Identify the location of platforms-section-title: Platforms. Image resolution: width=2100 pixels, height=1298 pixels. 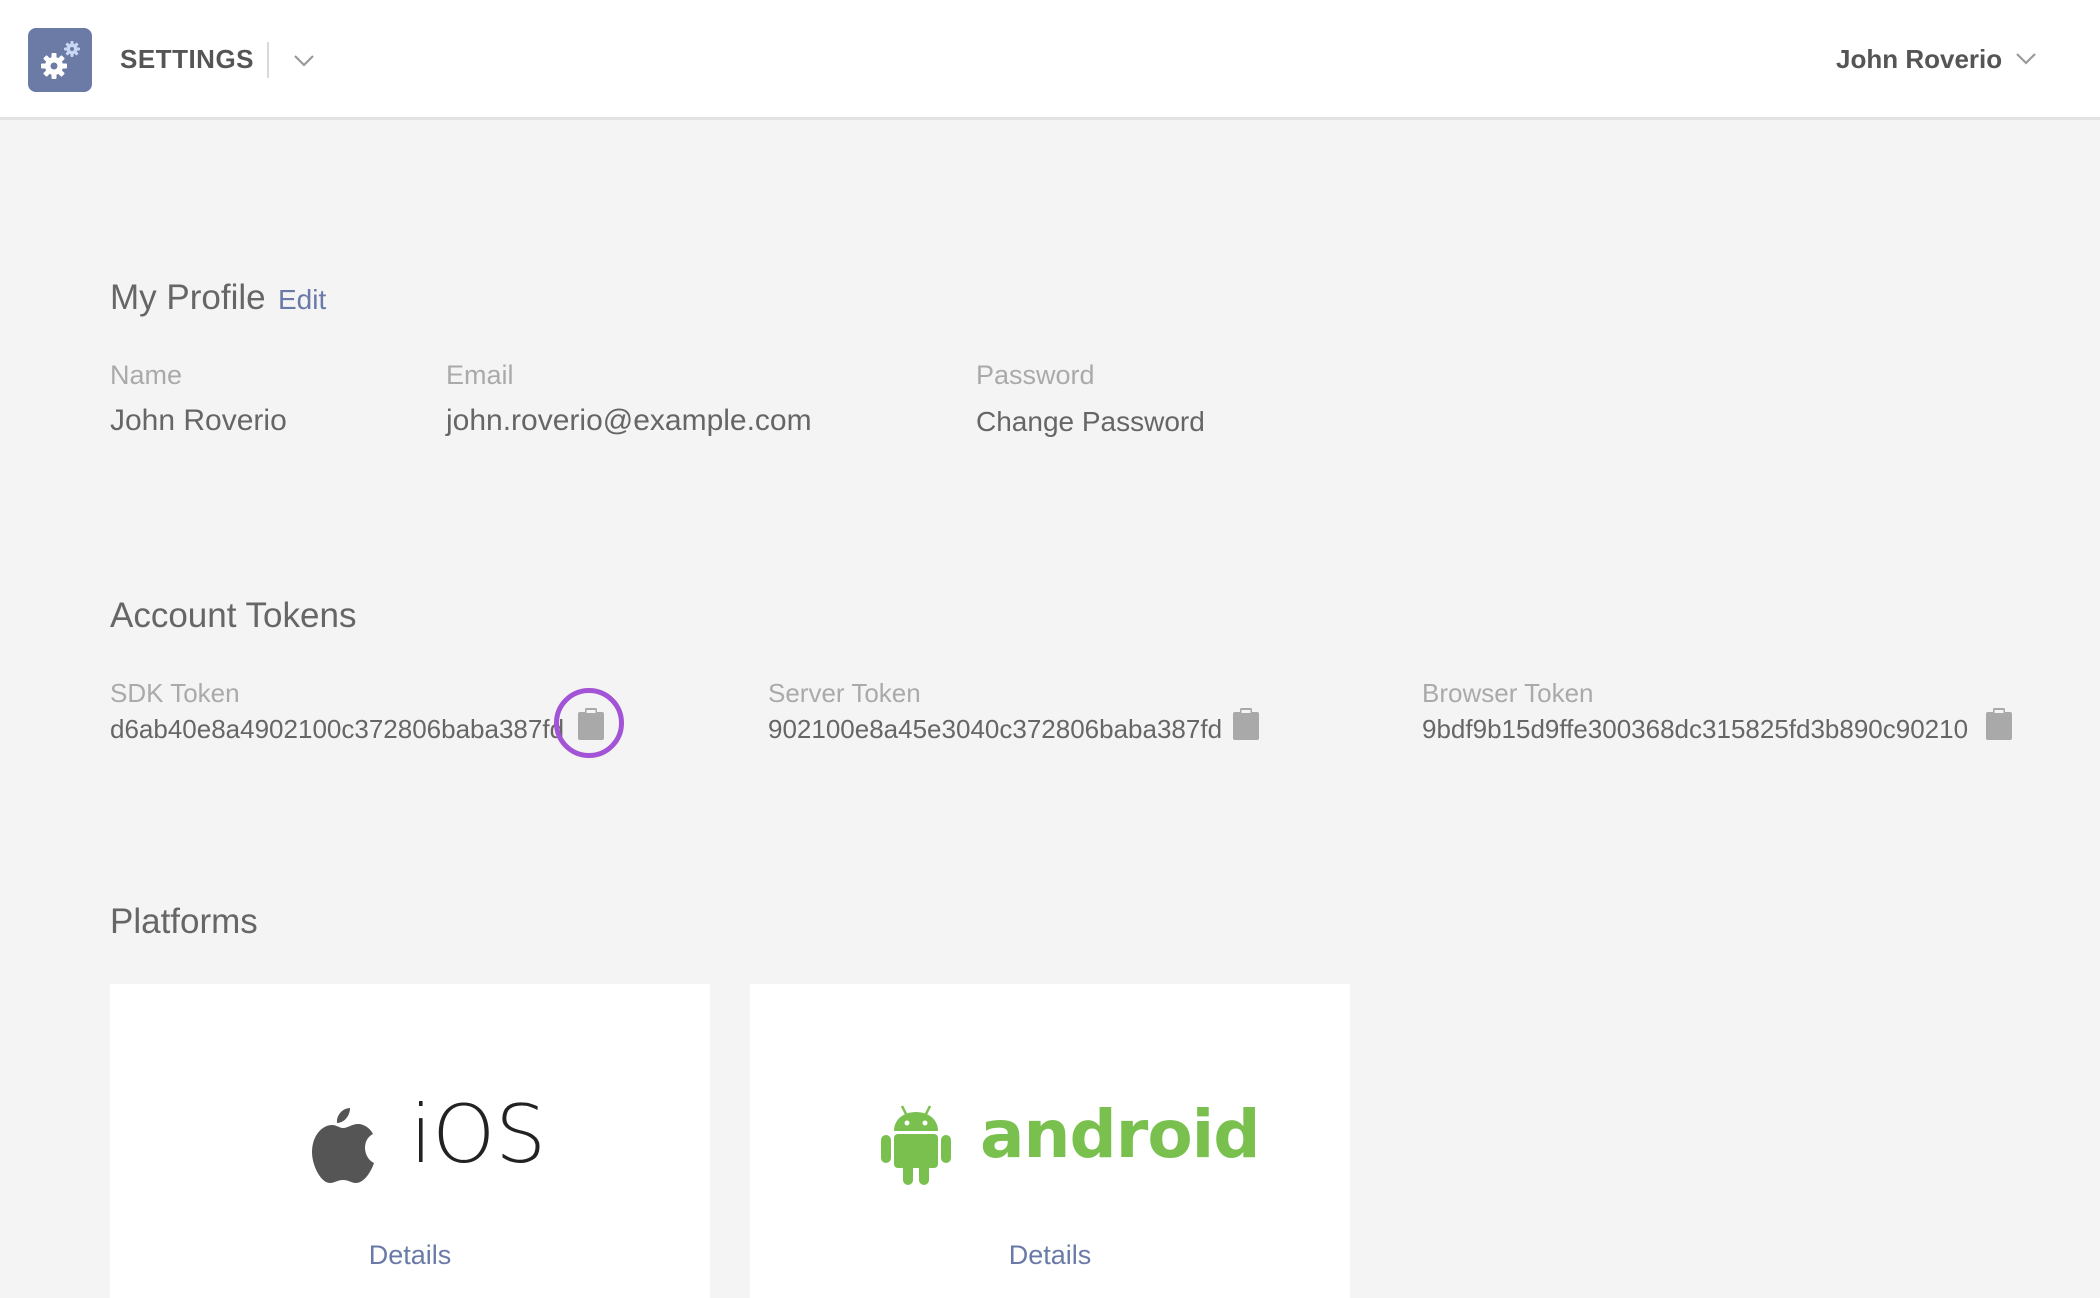
(184, 921).